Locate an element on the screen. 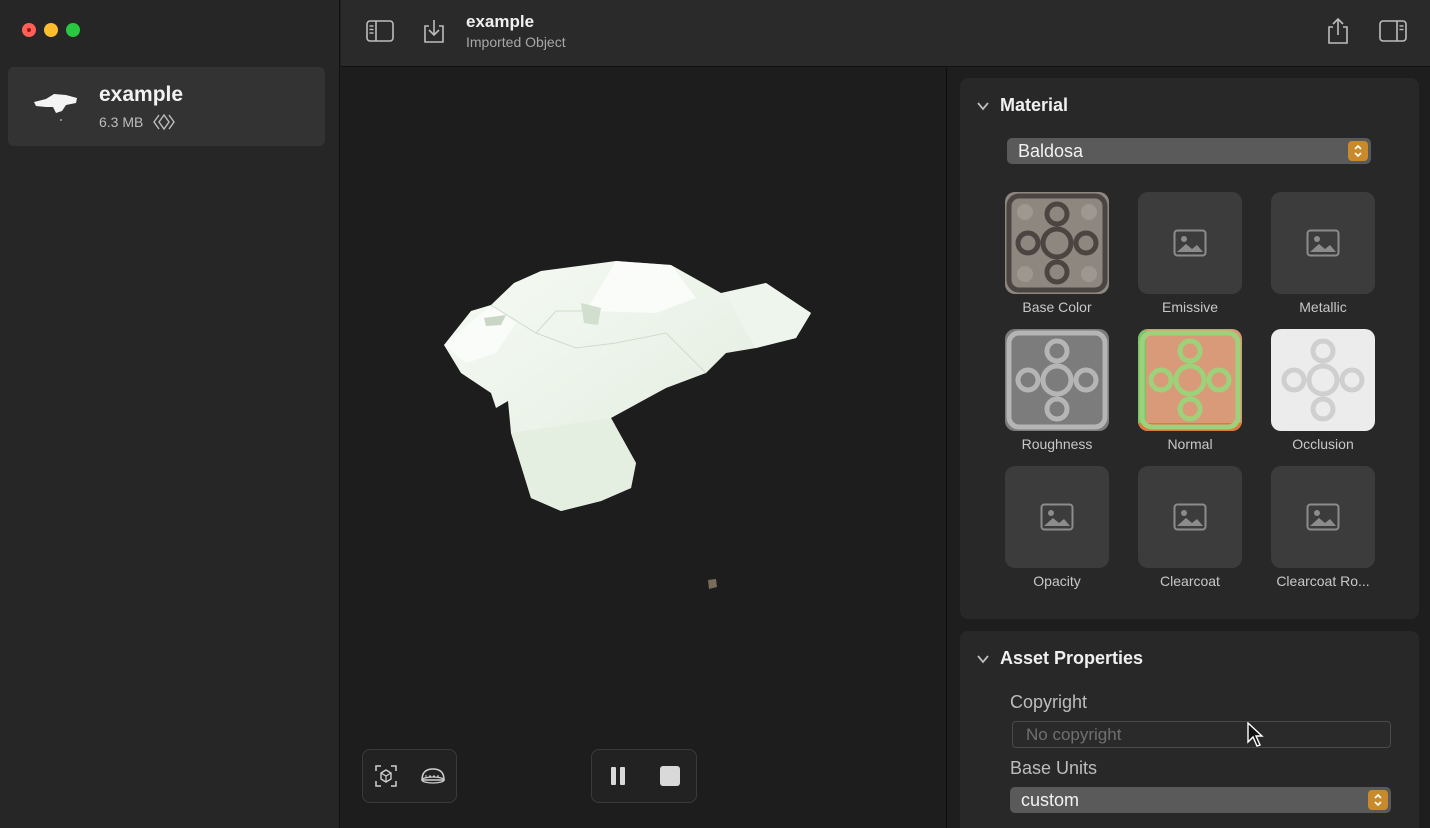  texture-slot-emissive: Emissive is located at coordinates (1190, 253).